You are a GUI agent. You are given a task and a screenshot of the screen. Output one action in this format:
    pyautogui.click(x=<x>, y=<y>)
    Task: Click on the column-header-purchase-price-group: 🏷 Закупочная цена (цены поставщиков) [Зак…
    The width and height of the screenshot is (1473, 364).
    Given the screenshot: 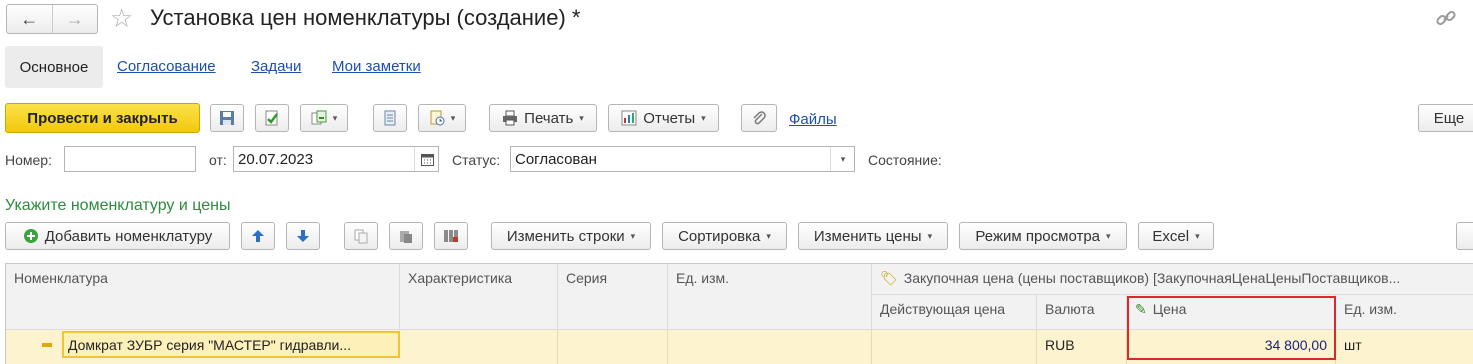 What is the action you would take?
    pyautogui.click(x=1172, y=279)
    